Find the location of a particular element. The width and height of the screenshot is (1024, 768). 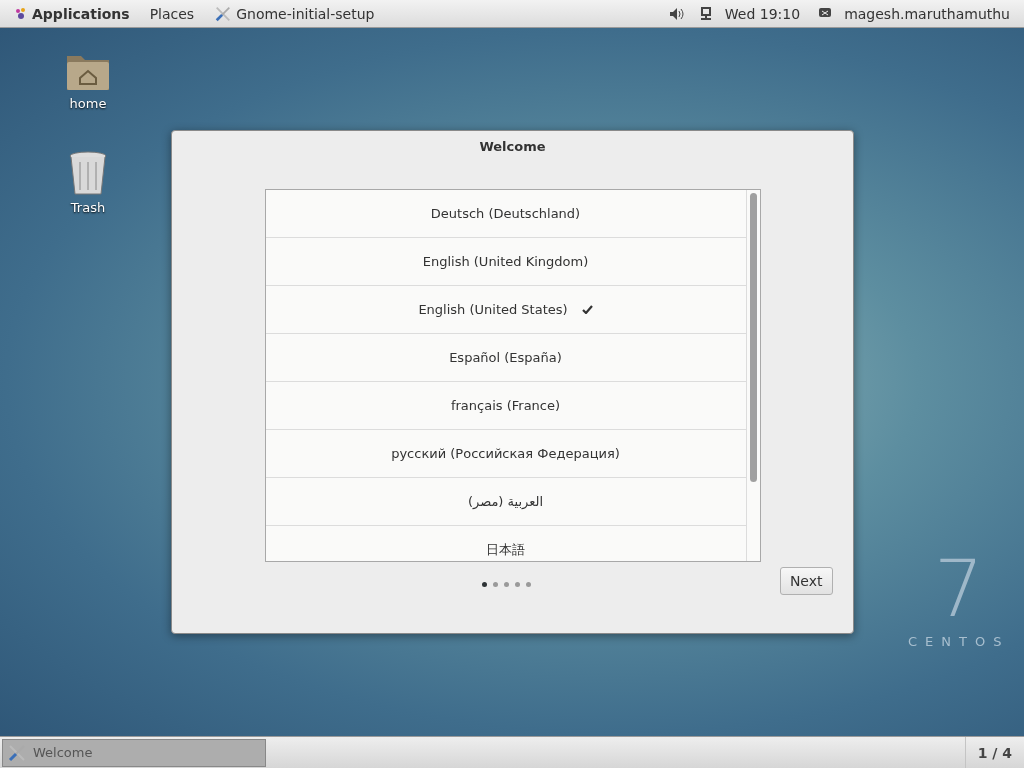

language-row: 日本語 is located at coordinates (505, 543).